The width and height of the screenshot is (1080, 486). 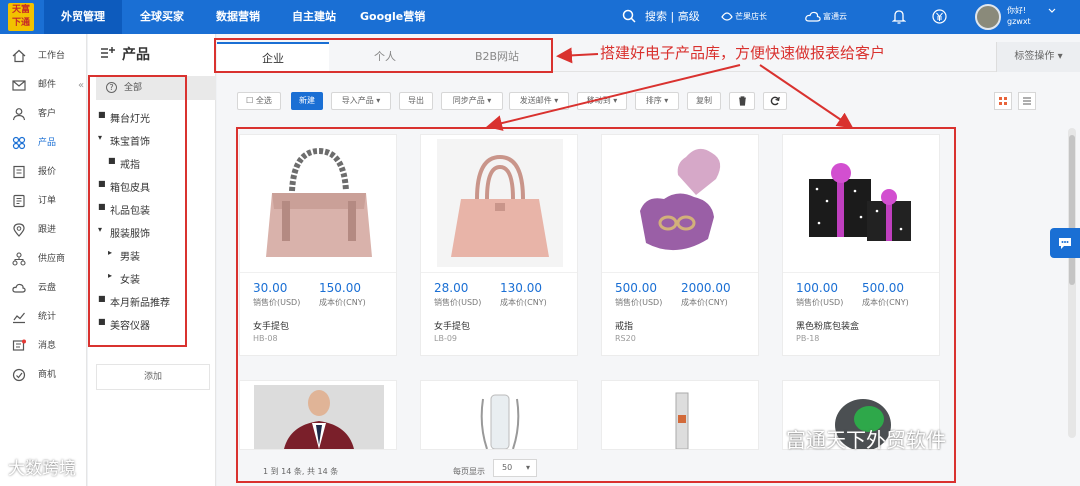 I want to click on nav-data-marketing: 数据营销, so click(x=238, y=17).